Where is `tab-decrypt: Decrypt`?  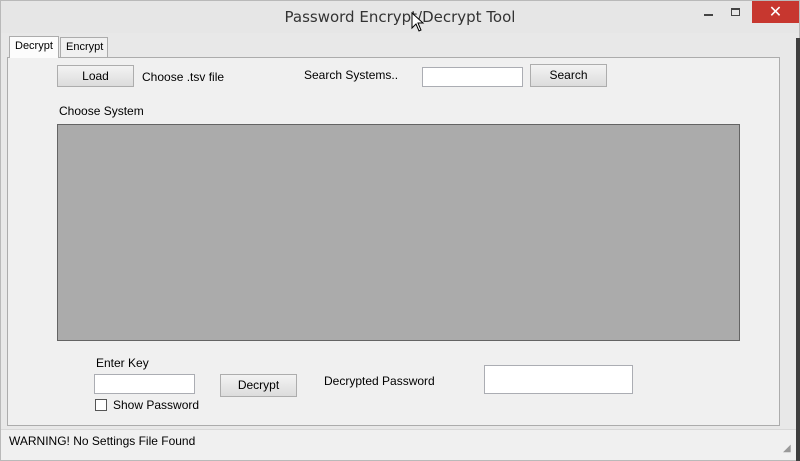
tab-decrypt: Decrypt is located at coordinates (34, 47).